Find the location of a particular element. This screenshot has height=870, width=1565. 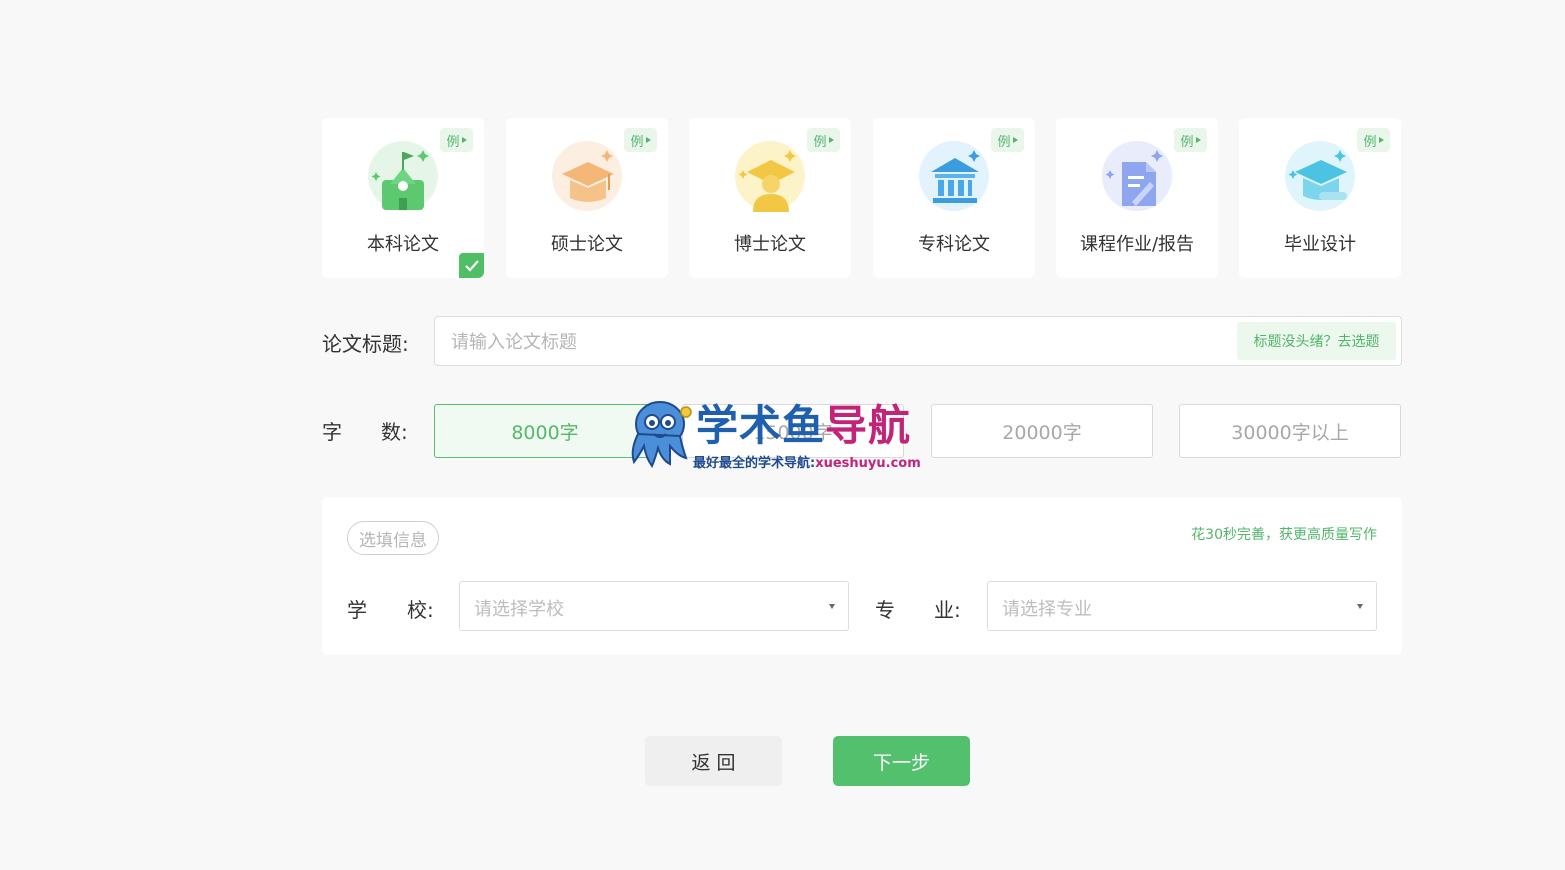

document-edit-icon is located at coordinates (1137, 176).